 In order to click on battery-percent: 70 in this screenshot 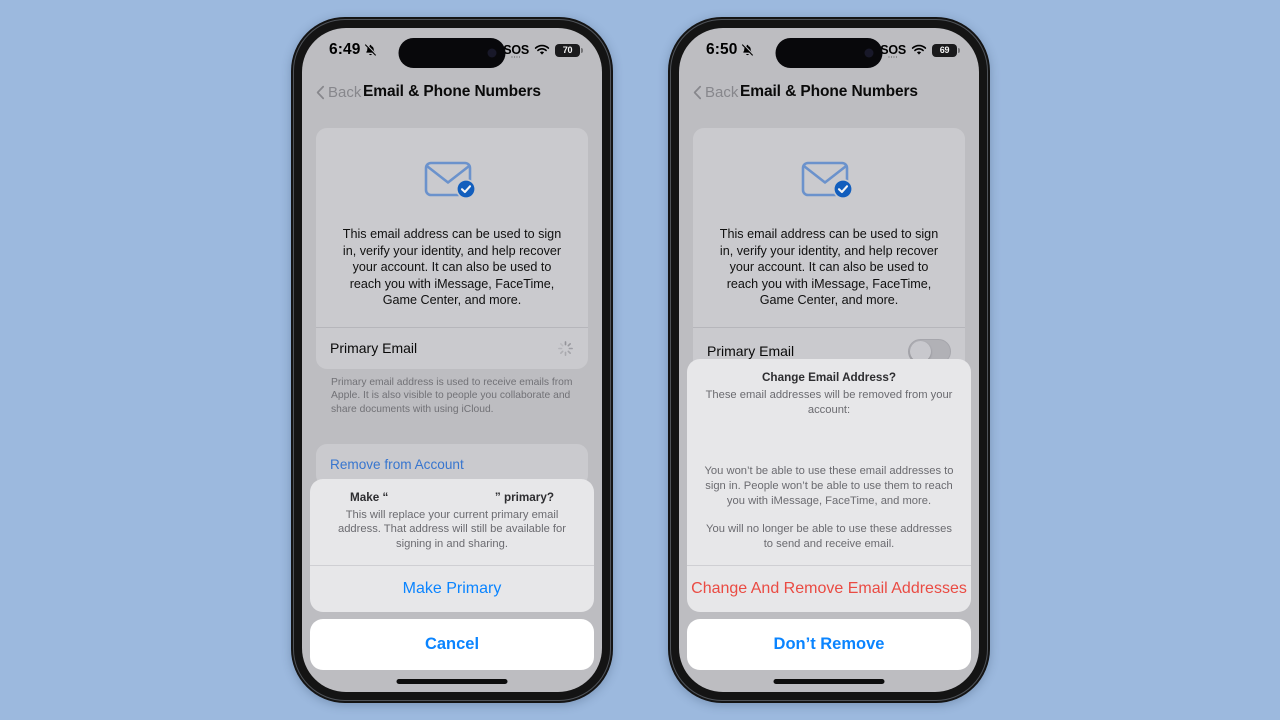, I will do `click(567, 50)`.